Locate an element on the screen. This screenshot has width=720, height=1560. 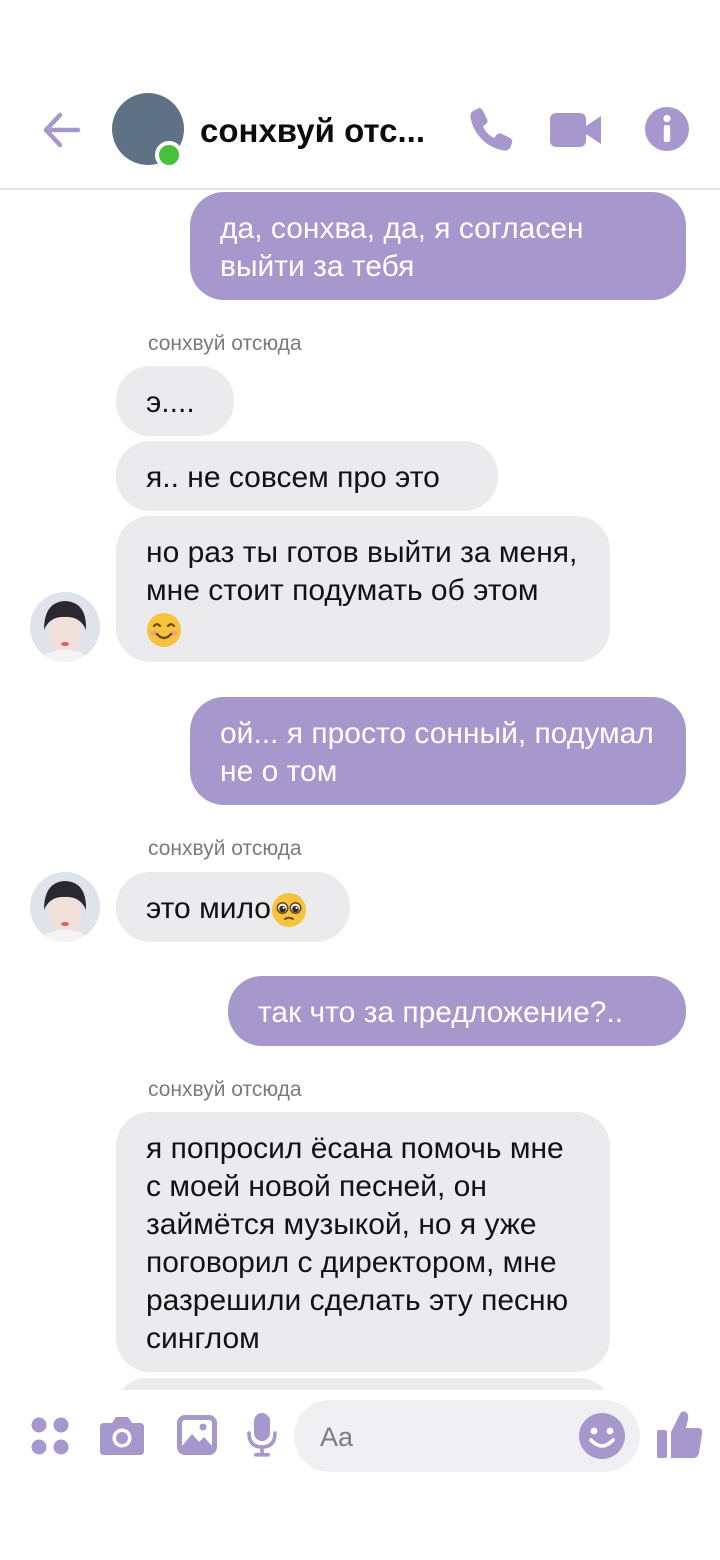
message-input-container is located at coordinates (467, 1436).